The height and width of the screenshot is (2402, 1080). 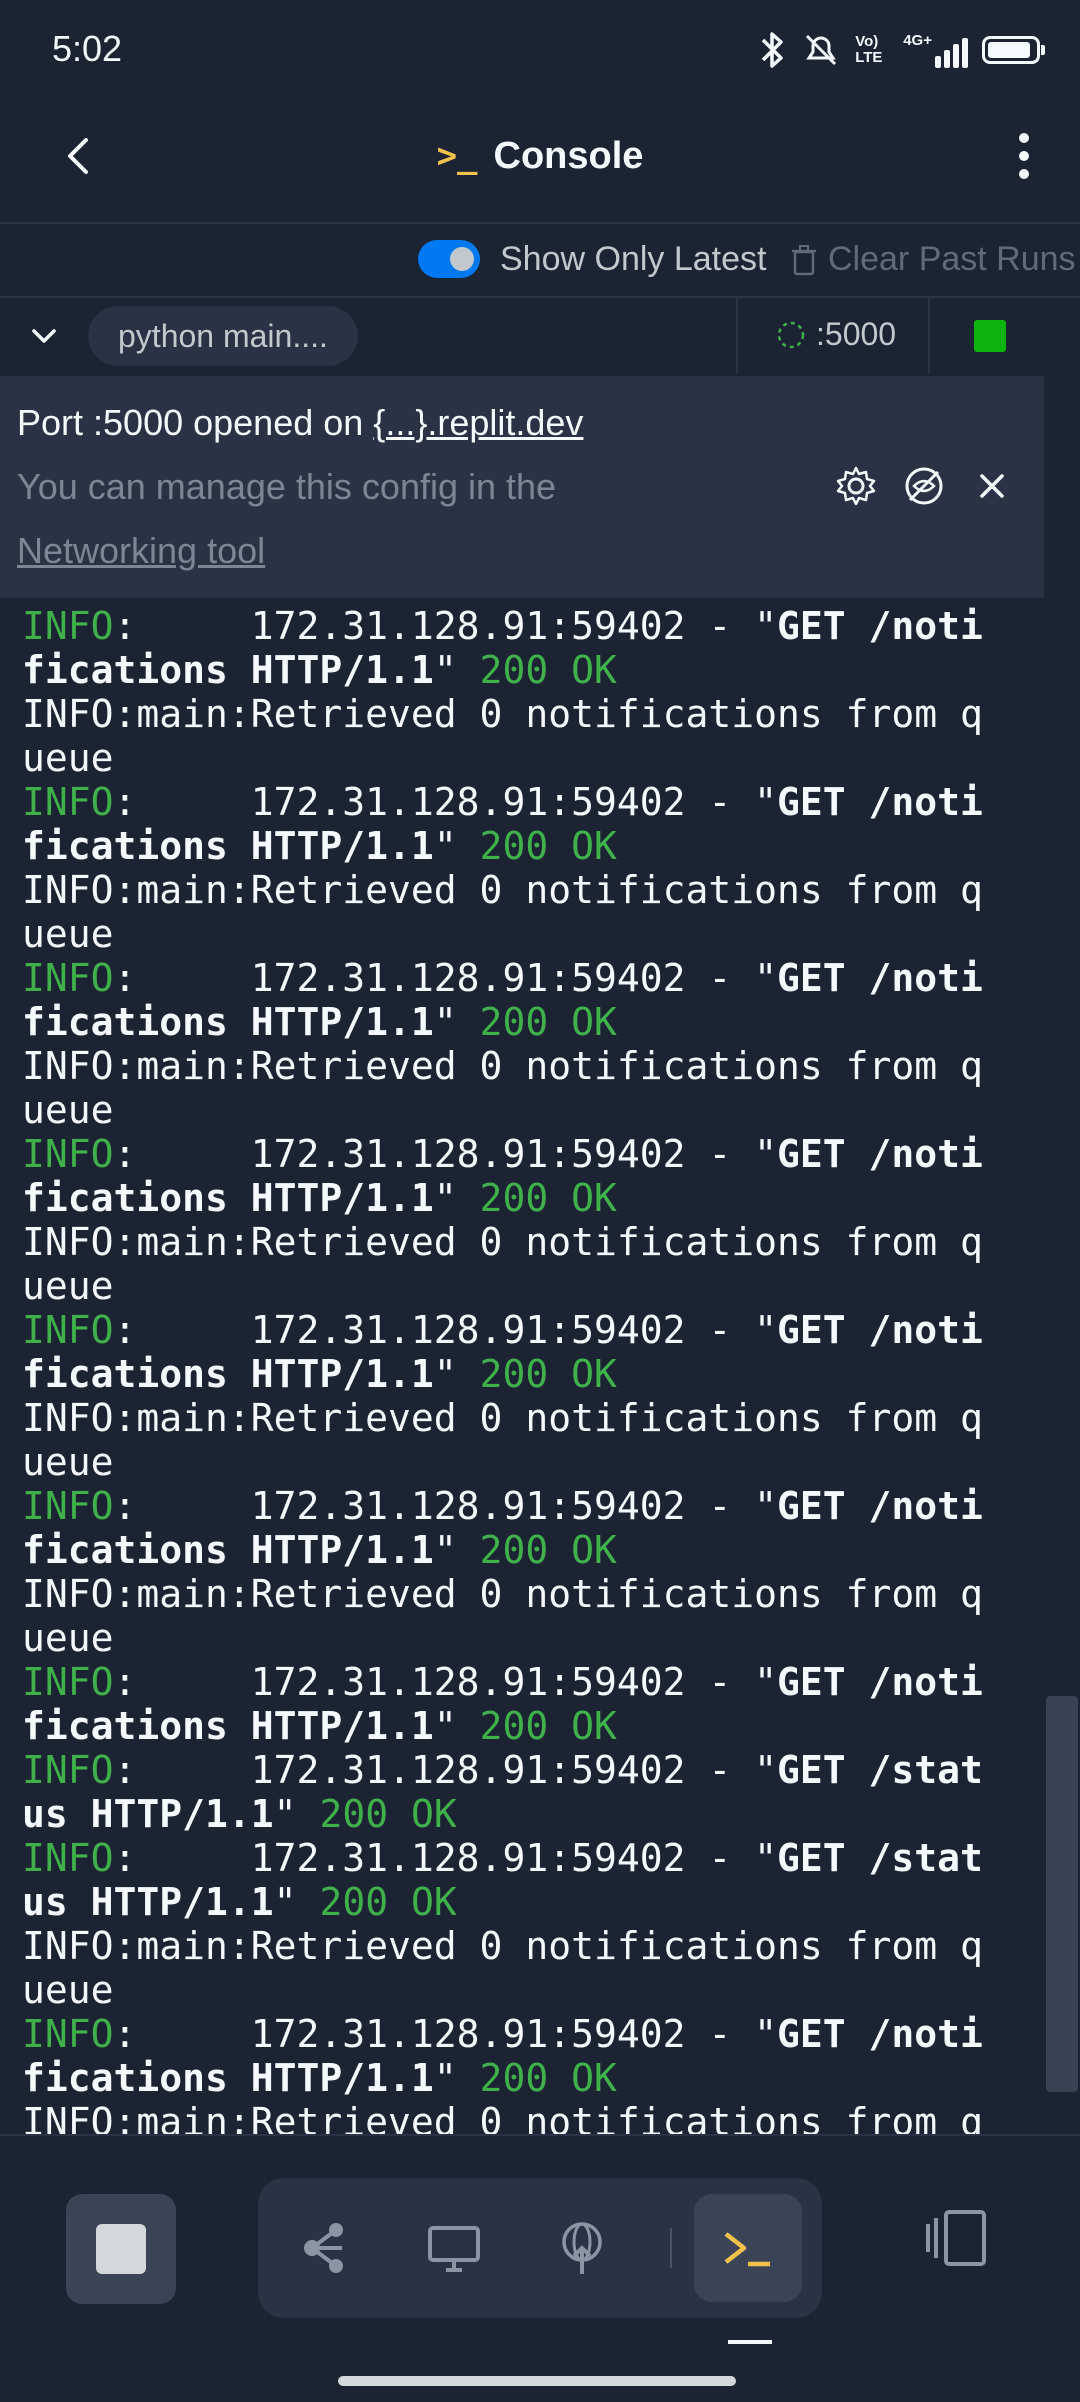 I want to click on tab-webview, so click(x=454, y=2248).